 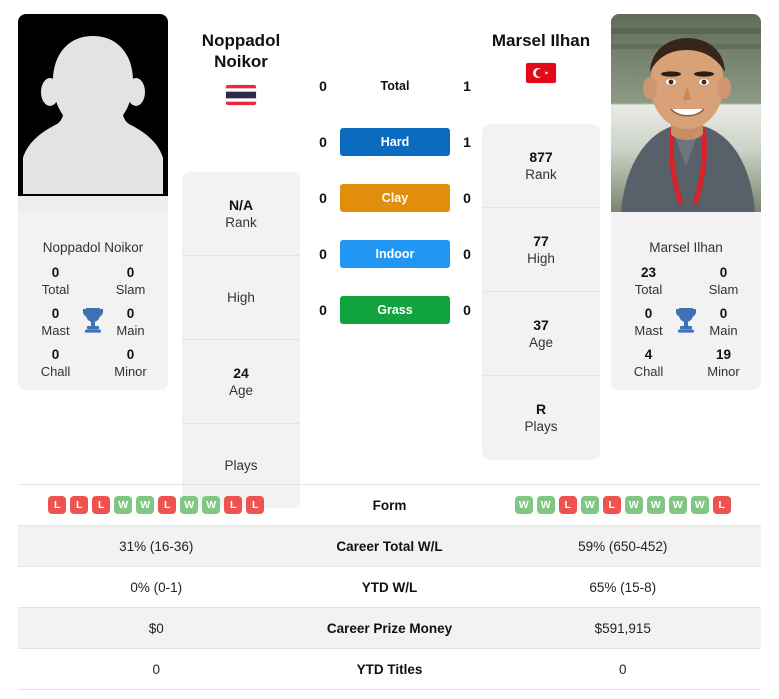 What do you see at coordinates (541, 156) in the screenshot?
I see `info-value: 877` at bounding box center [541, 156].